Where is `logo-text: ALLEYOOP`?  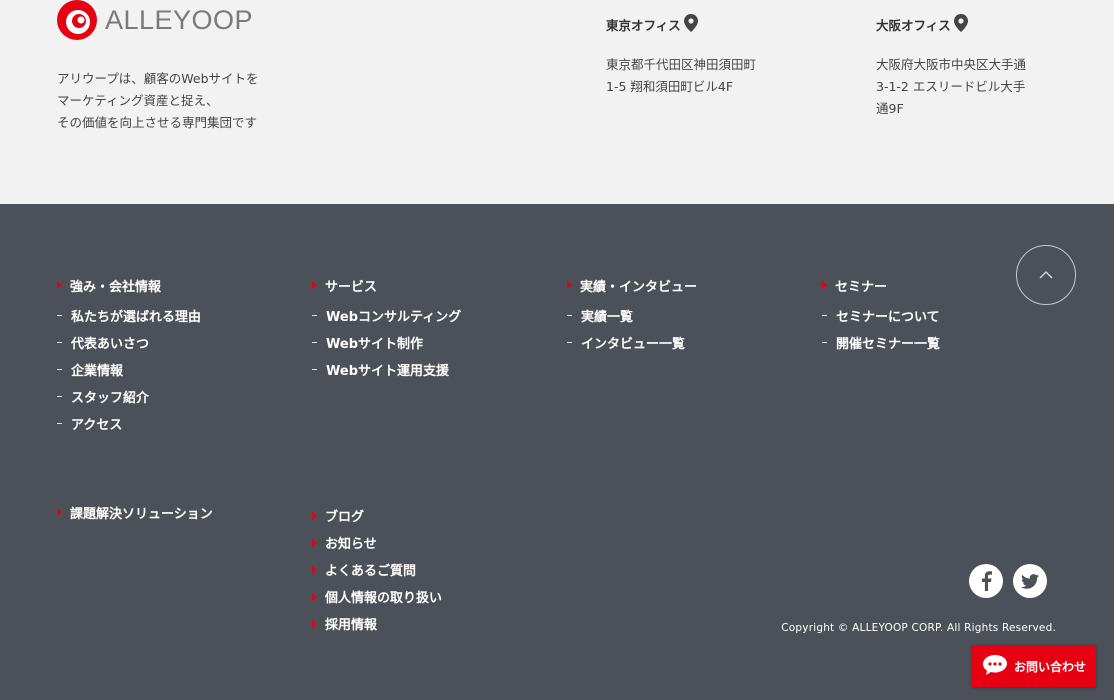 logo-text: ALLEYOOP is located at coordinates (179, 19).